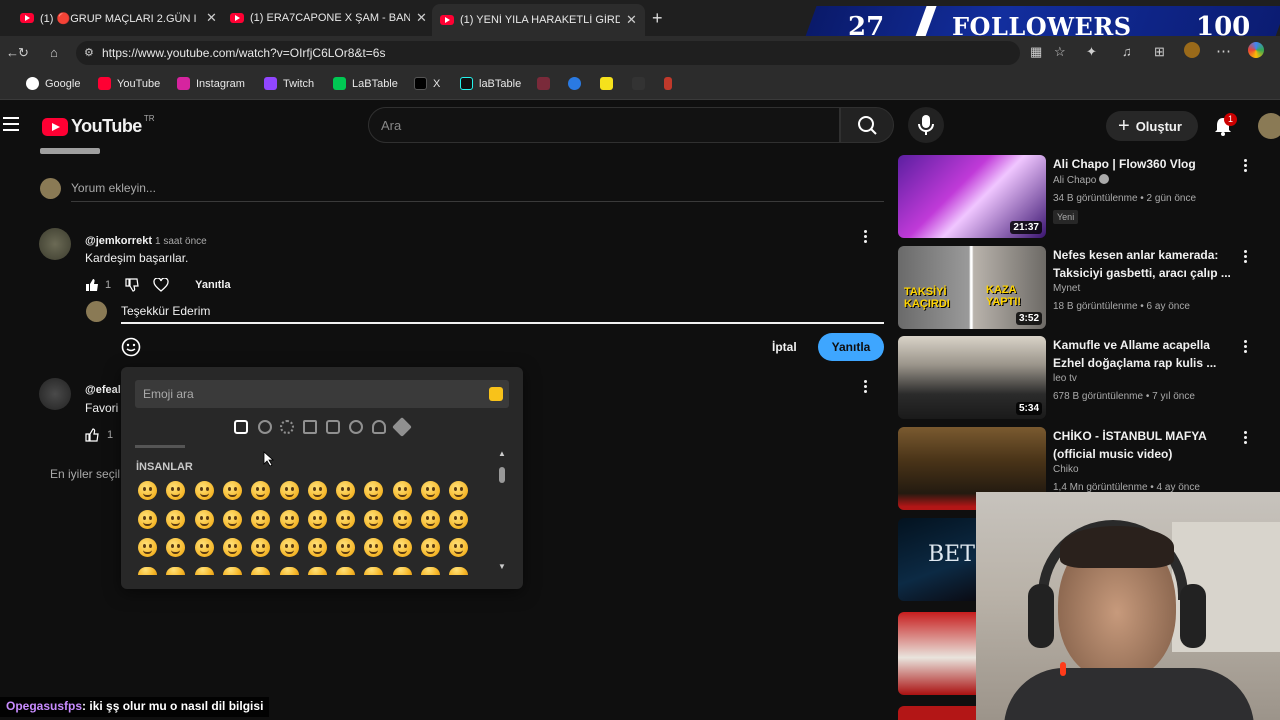 Image resolution: width=1280 pixels, height=720 pixels. Describe the element at coordinates (926, 125) in the screenshot. I see `voice-search-button` at that location.